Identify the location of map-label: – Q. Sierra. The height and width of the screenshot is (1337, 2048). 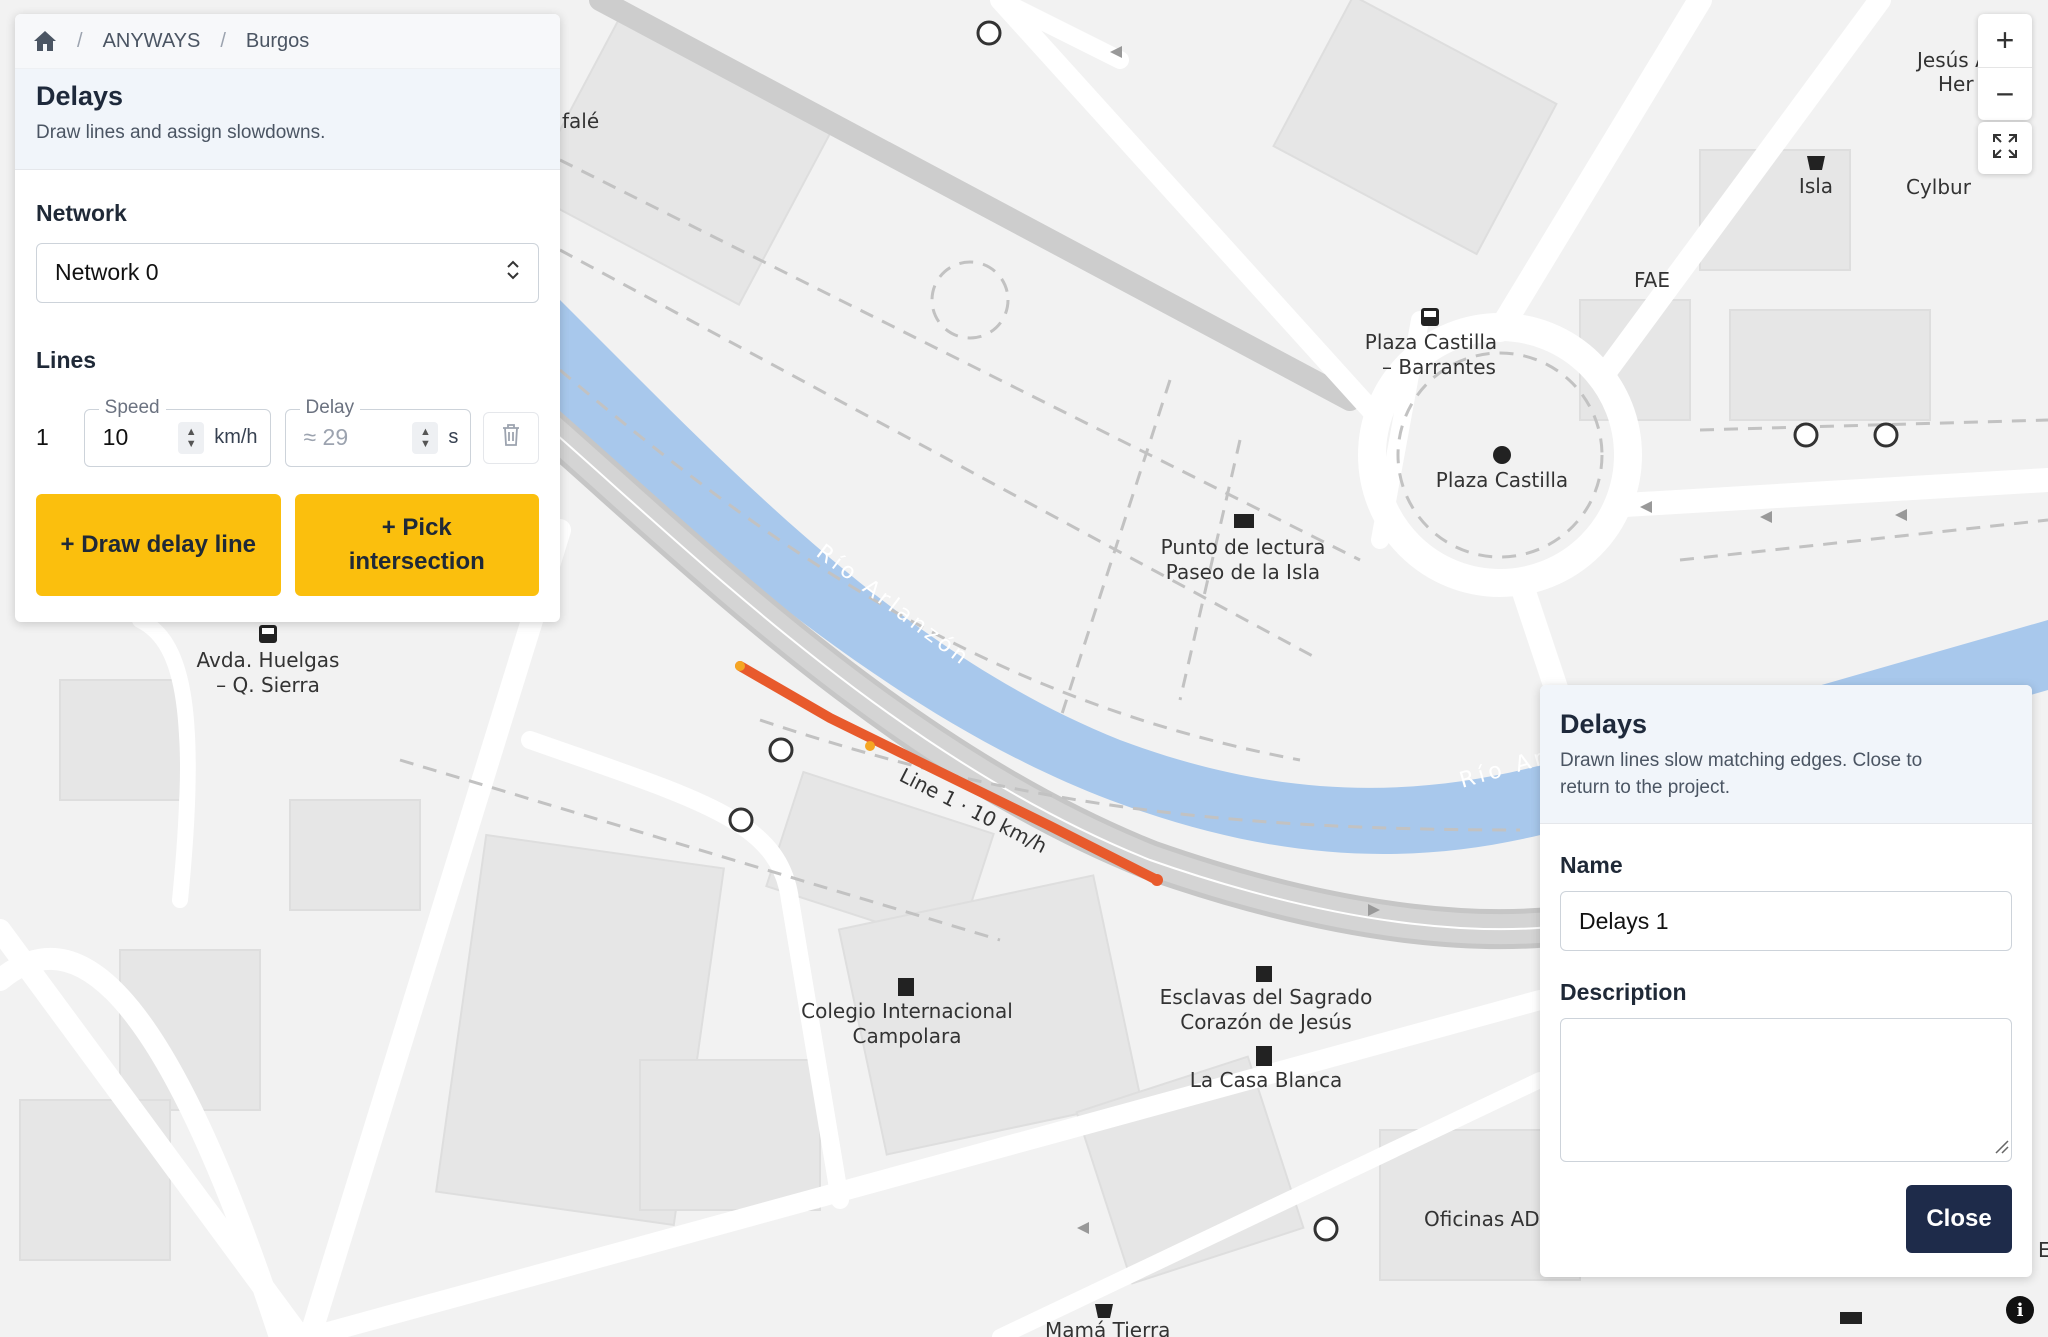
(268, 685).